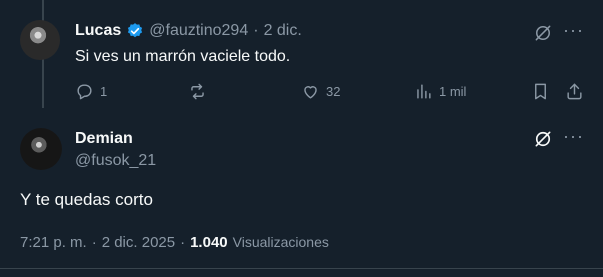 The width and height of the screenshot is (603, 277). Describe the element at coordinates (573, 136) in the screenshot. I see `tweet2-more-icon: ···` at that location.